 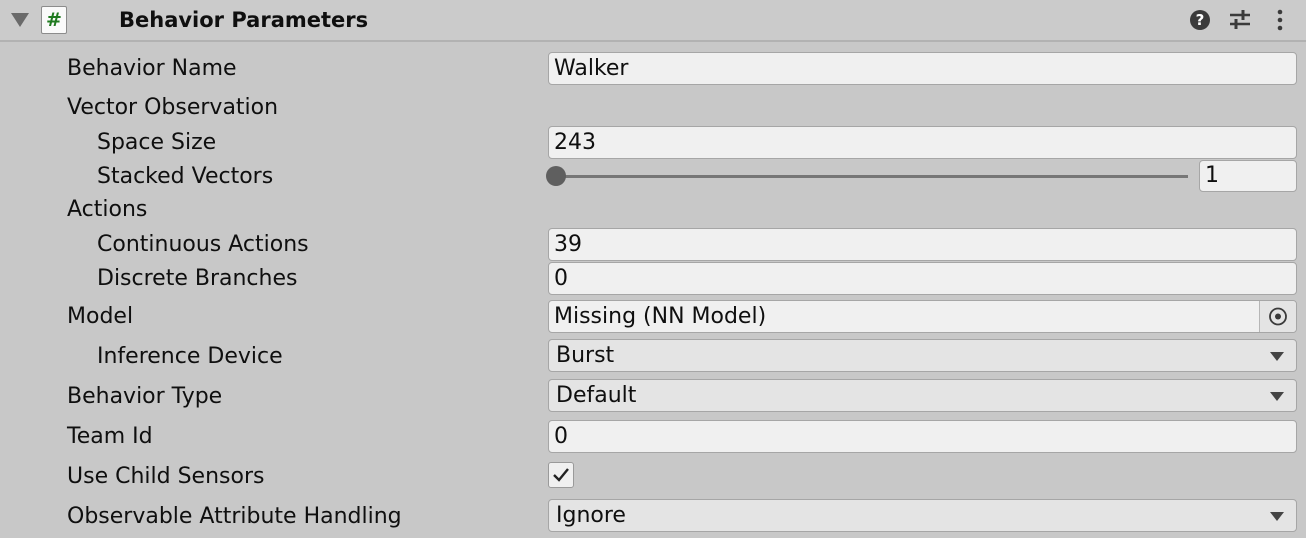 I want to click on actions-label: Actions, so click(x=107, y=209).